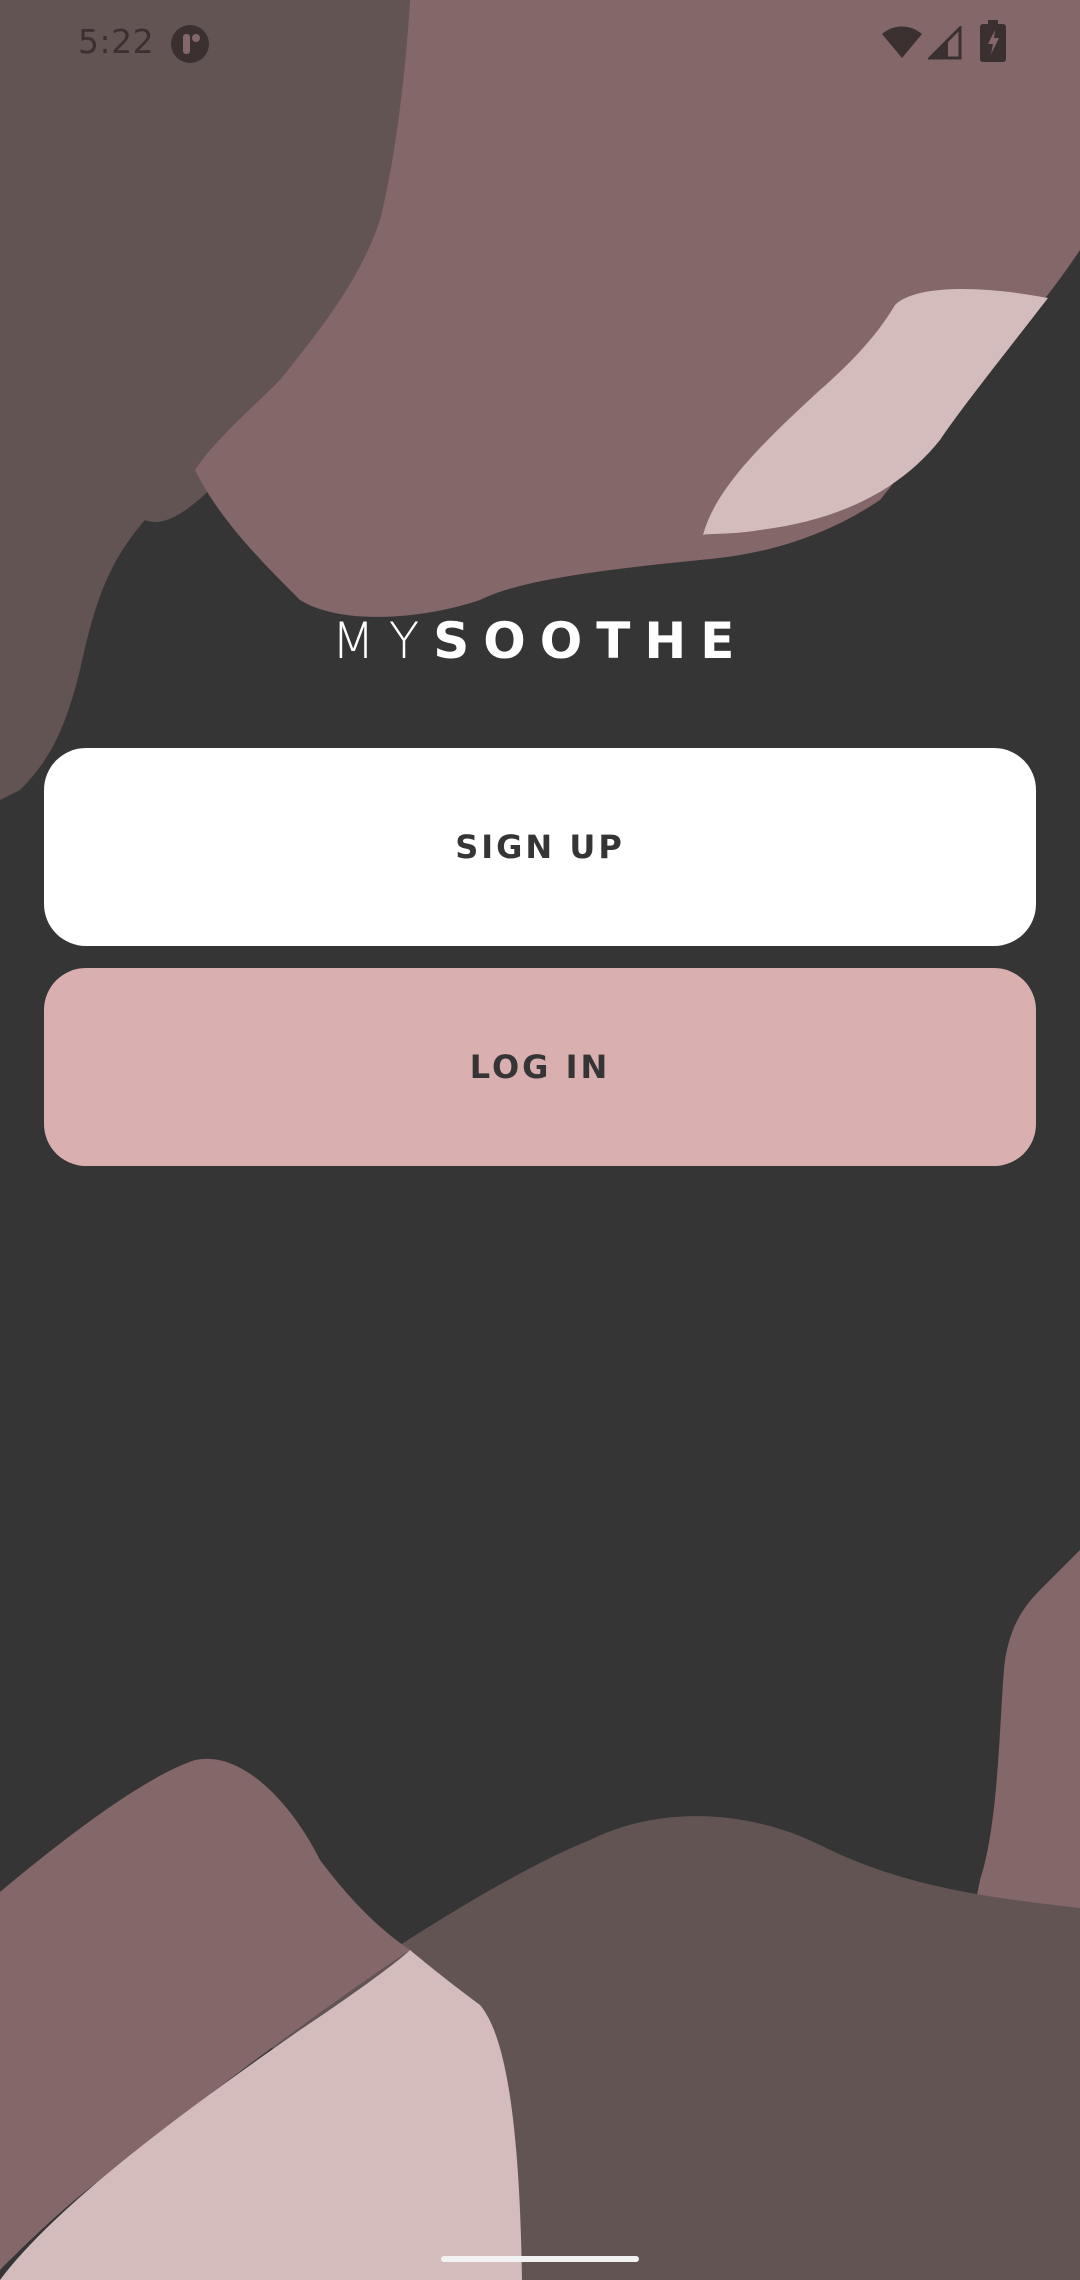  I want to click on home-indicator, so click(540, 2259).